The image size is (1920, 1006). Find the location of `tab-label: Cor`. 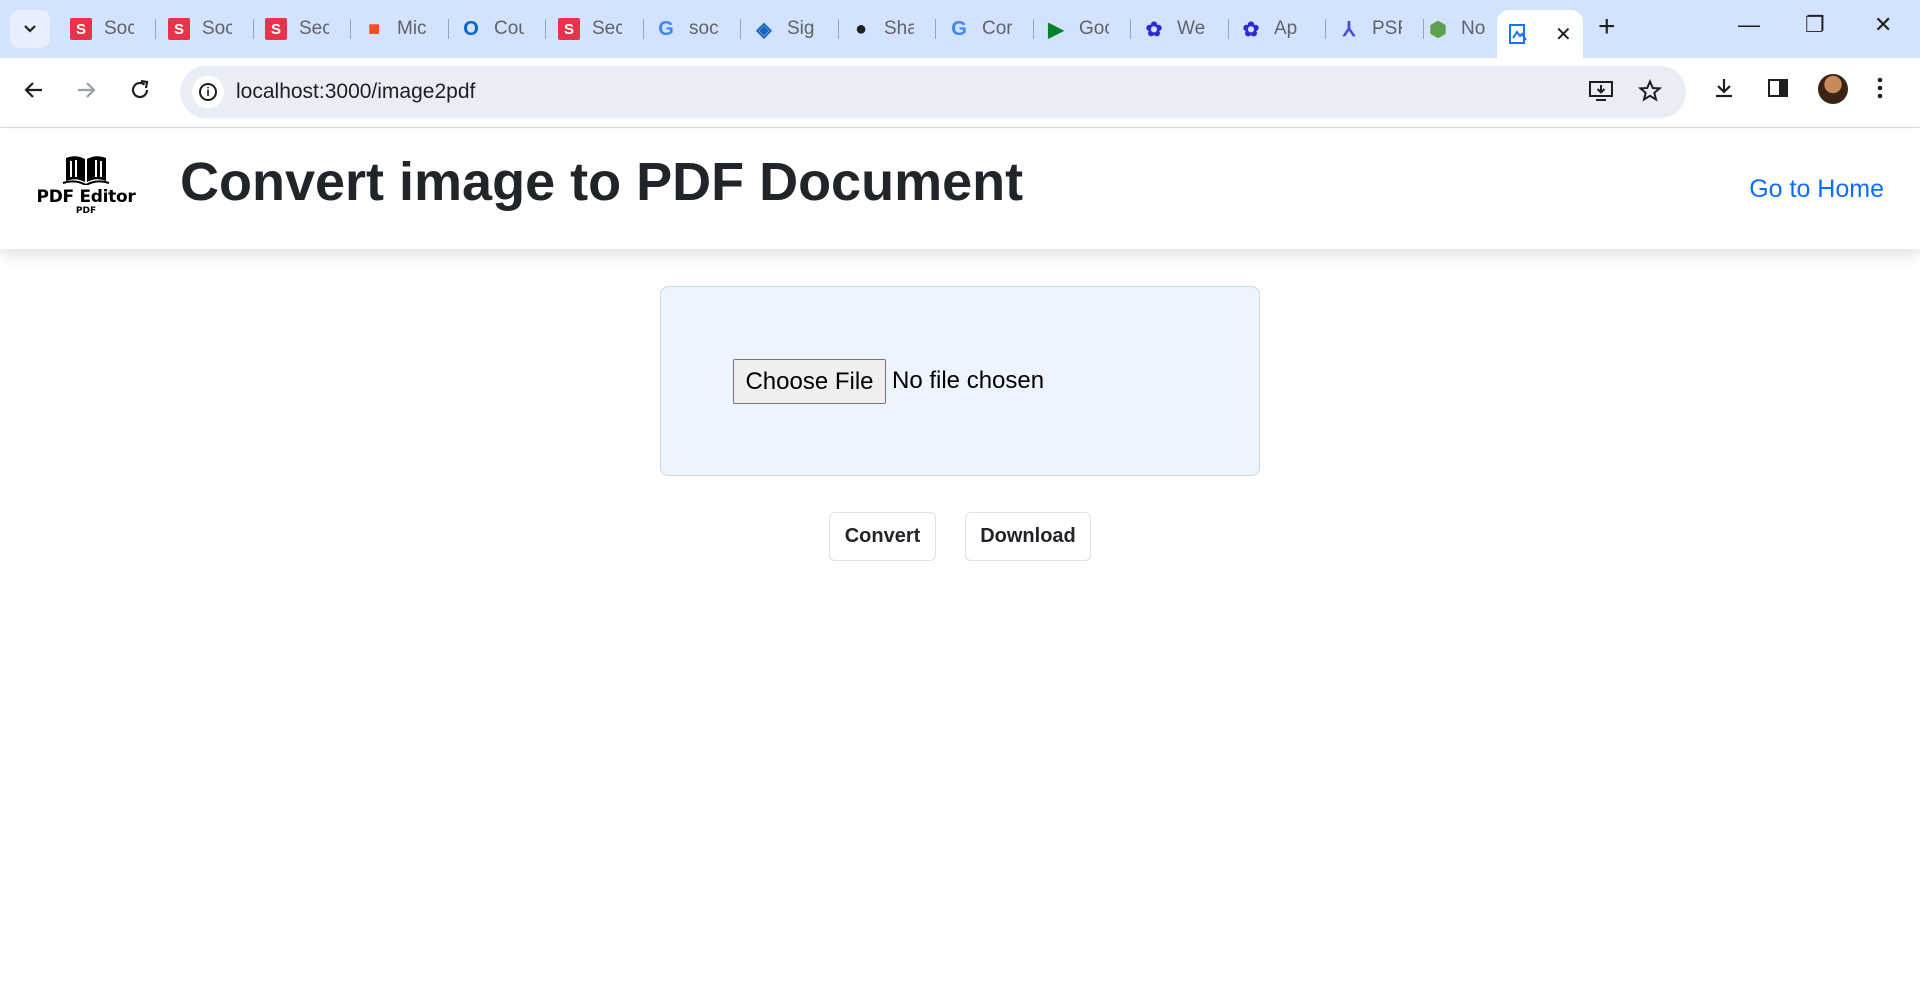

tab-label: Cor is located at coordinates (997, 28).